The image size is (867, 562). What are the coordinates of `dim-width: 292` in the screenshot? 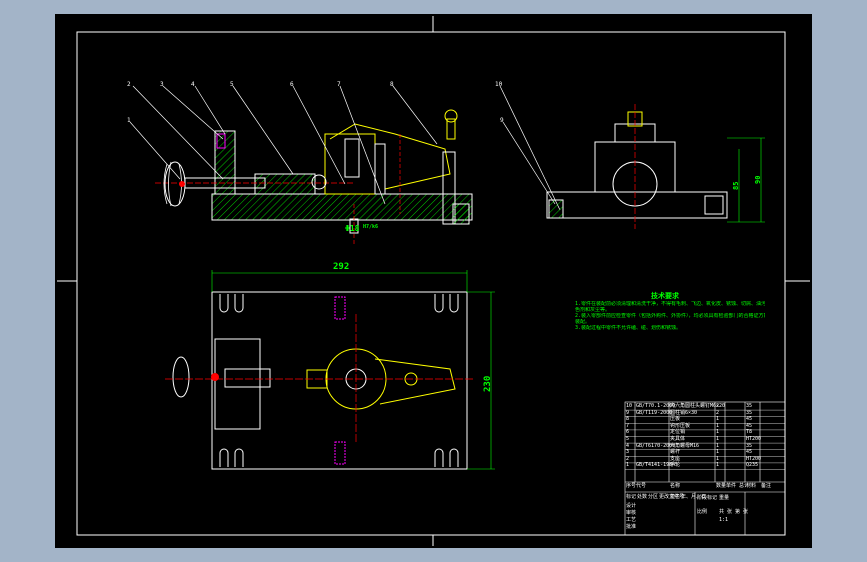 It's located at (341, 267).